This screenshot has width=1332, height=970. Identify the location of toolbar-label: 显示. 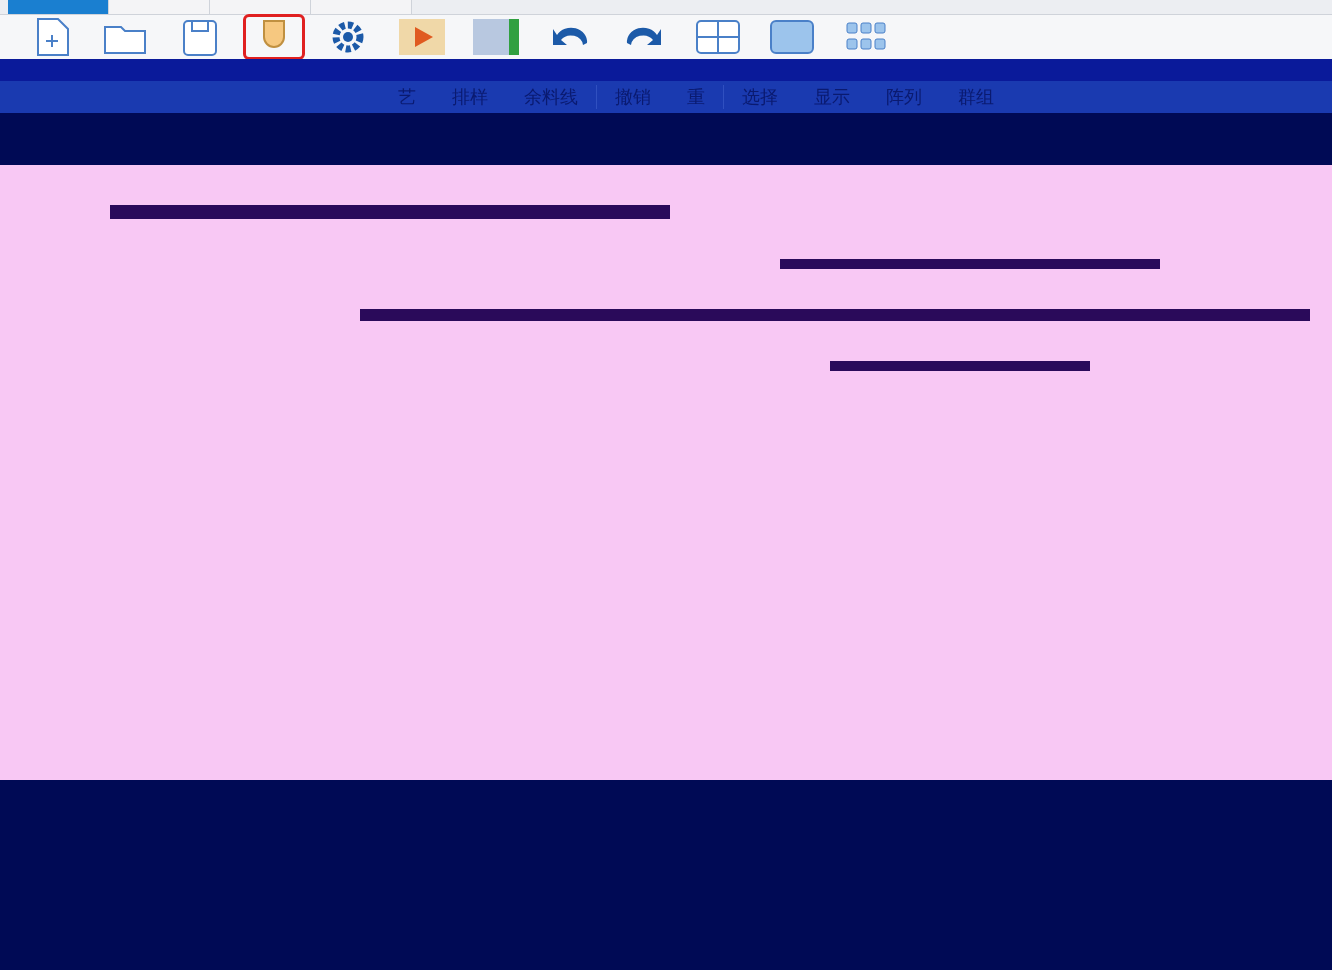
(832, 97).